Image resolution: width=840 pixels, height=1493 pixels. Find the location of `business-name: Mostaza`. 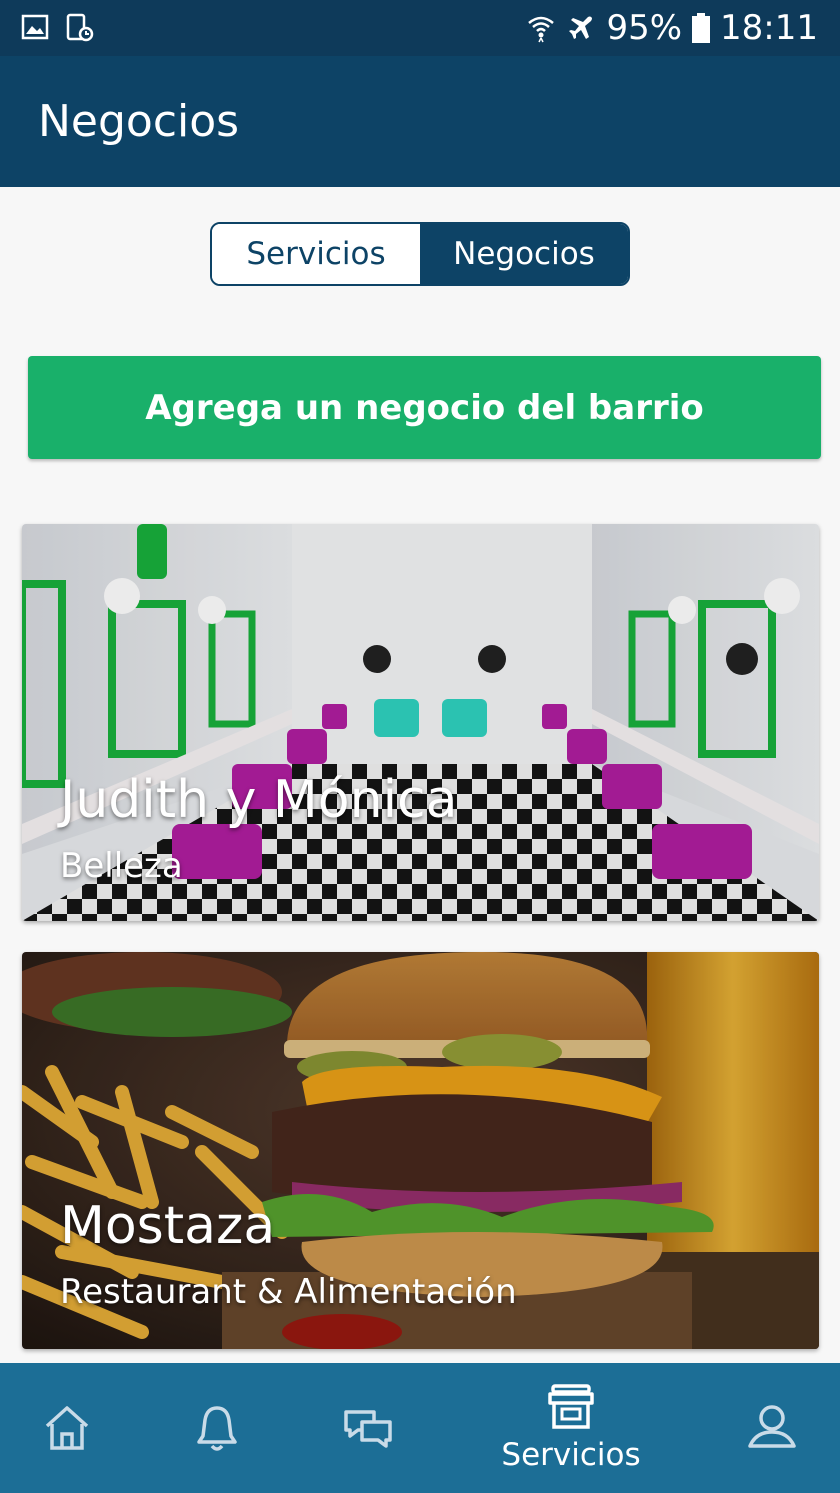

business-name: Mostaza is located at coordinates (168, 1226).